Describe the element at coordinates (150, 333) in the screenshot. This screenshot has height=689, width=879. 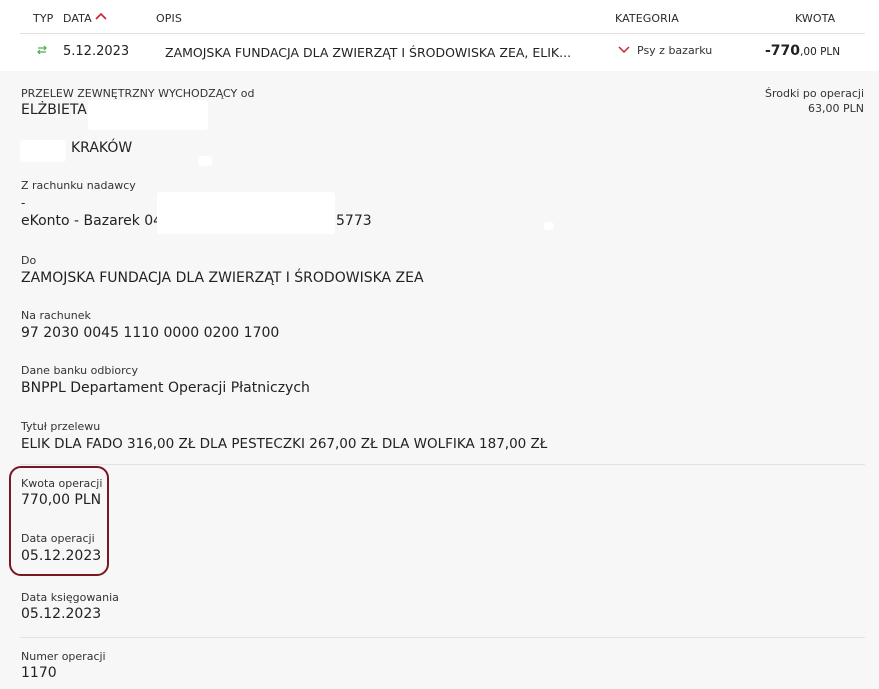
I see `recipient-account: 97 2030 0045 1110 0000 0200 1700` at that location.